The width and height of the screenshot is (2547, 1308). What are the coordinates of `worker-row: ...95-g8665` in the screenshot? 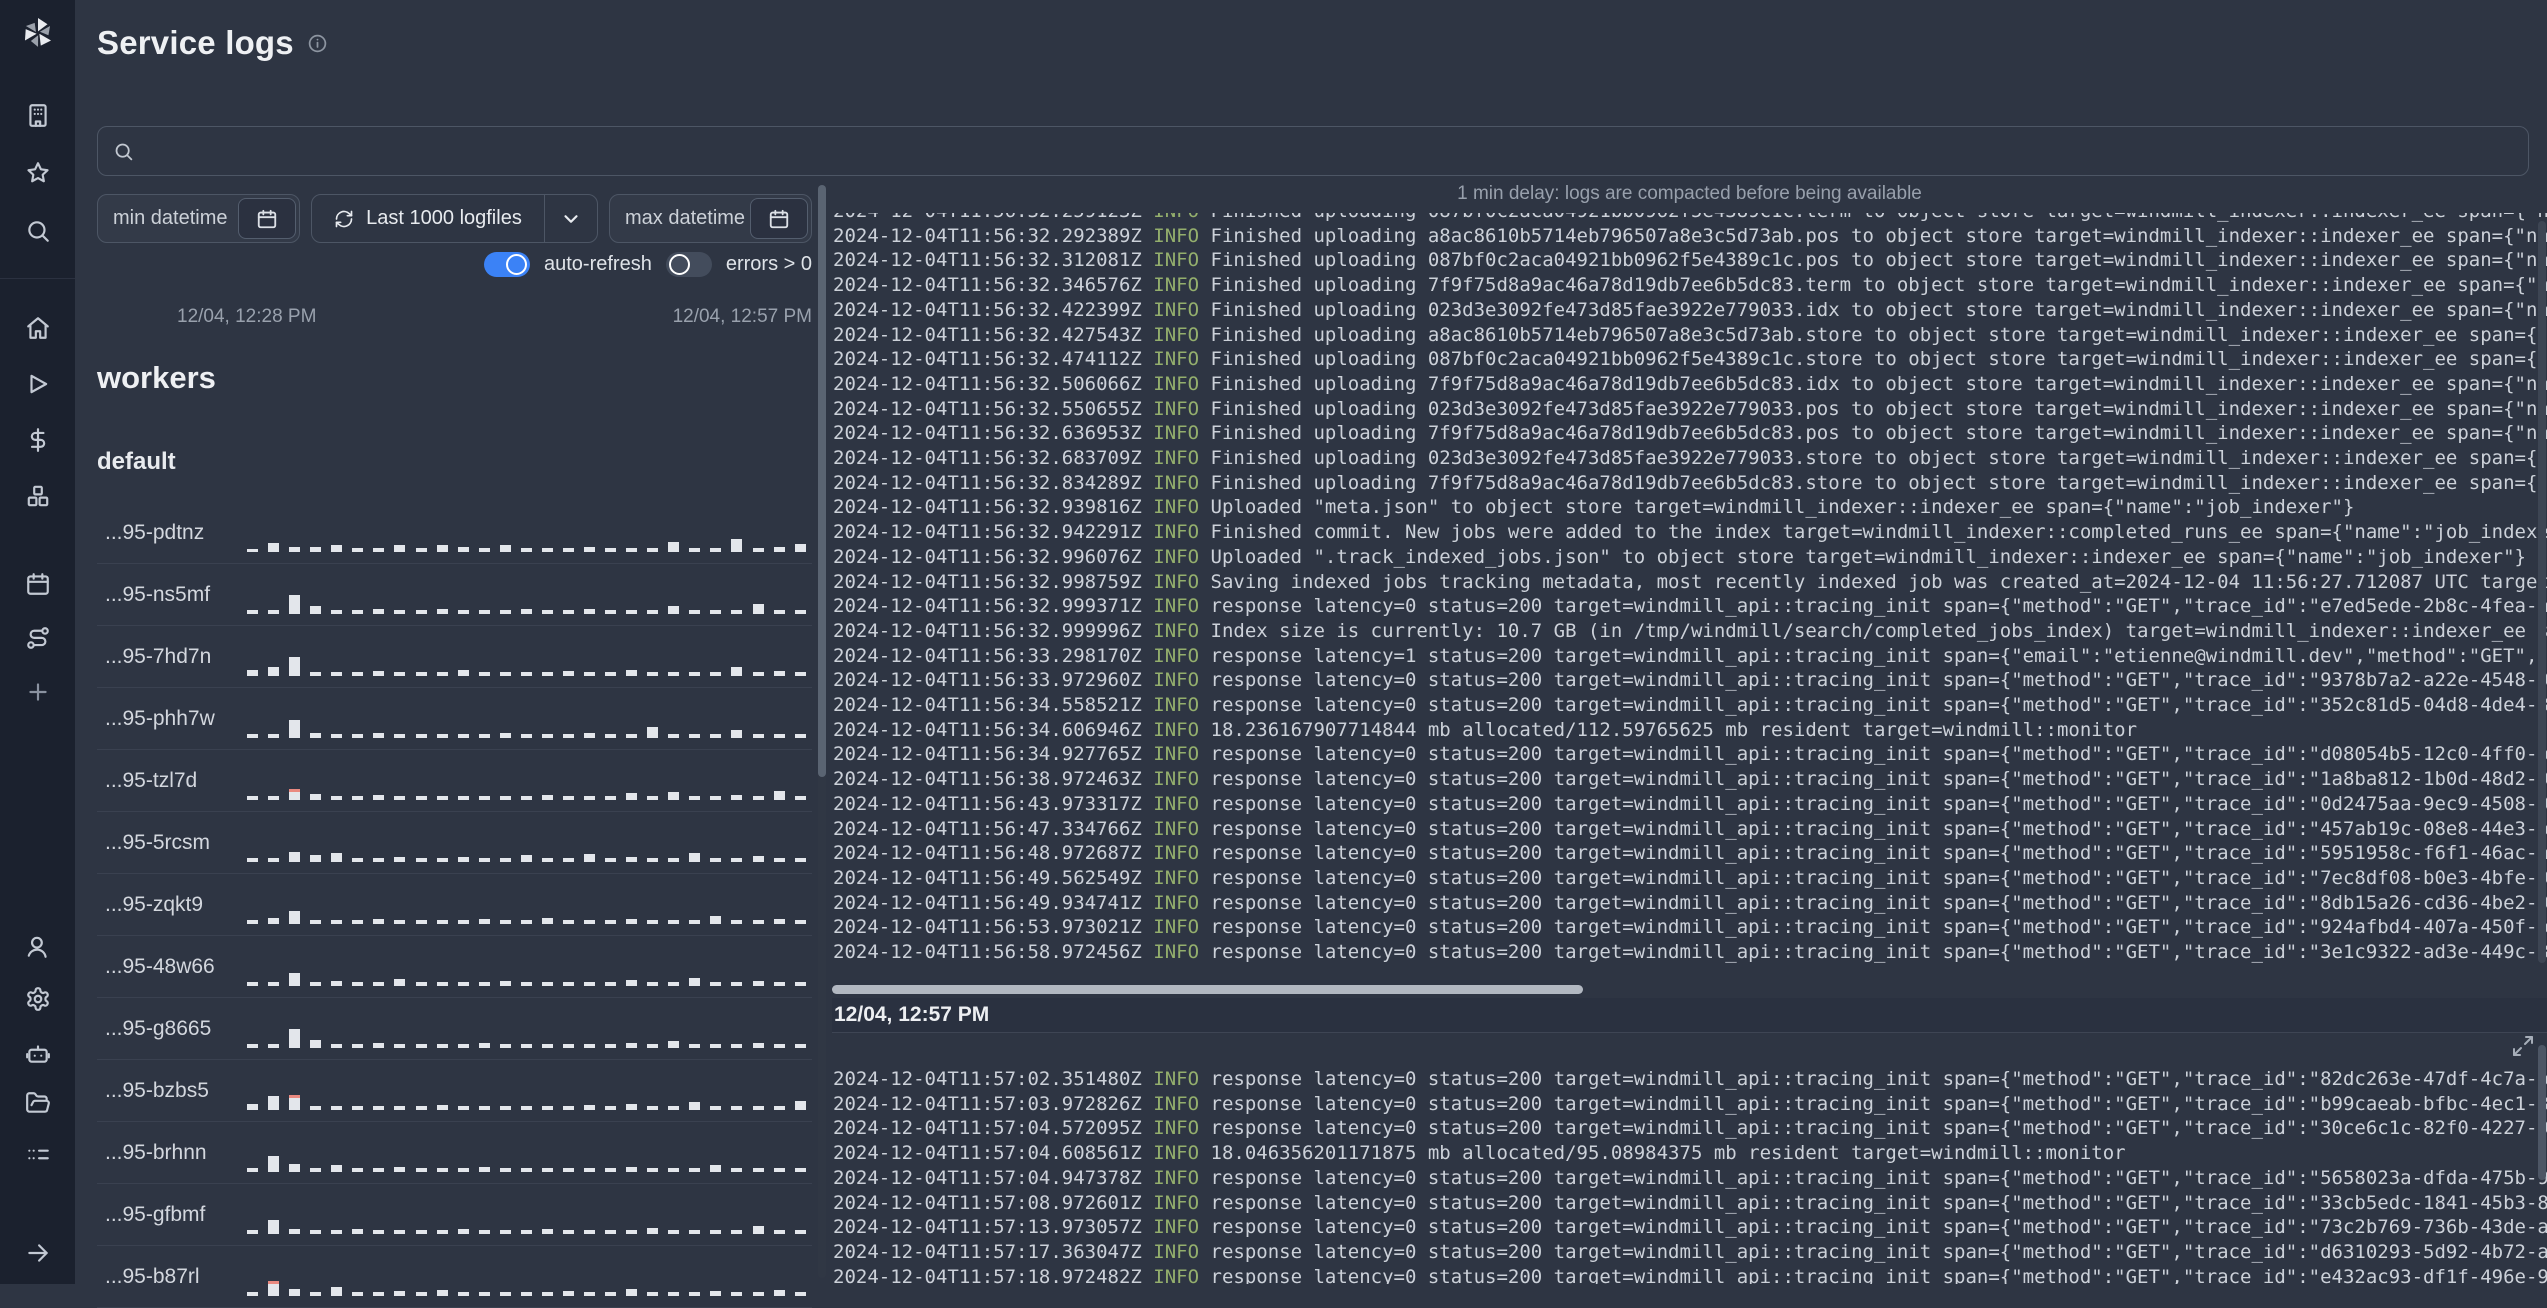 It's located at (454, 1029).